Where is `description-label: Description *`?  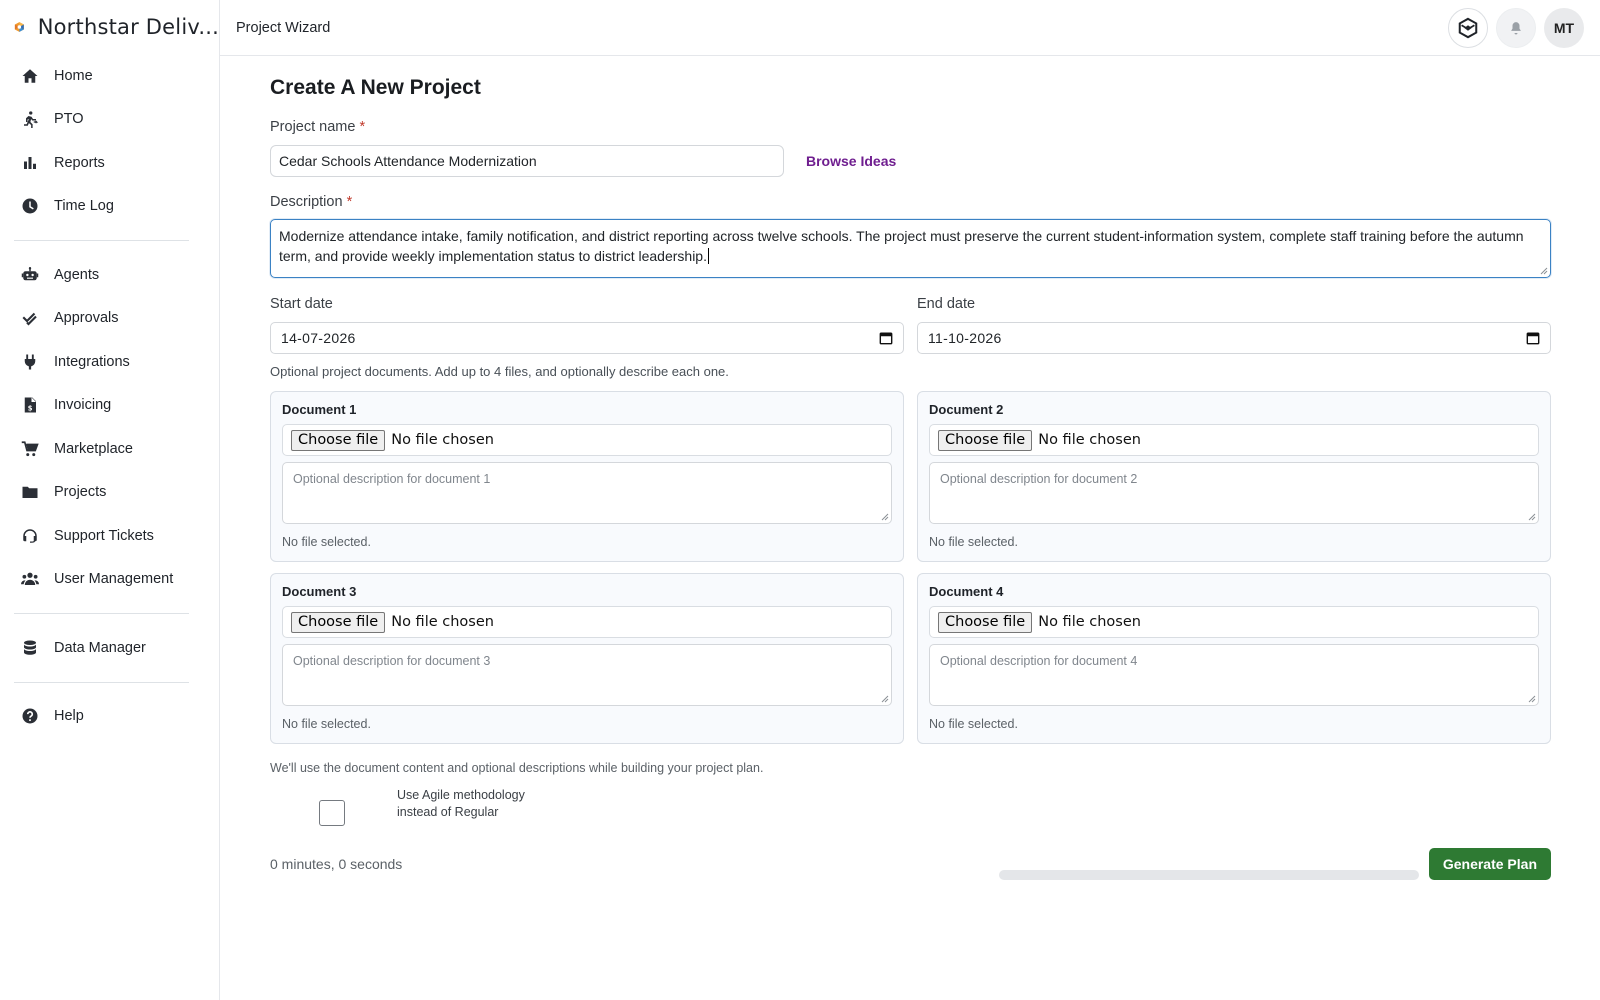
description-label: Description * is located at coordinates (910, 202).